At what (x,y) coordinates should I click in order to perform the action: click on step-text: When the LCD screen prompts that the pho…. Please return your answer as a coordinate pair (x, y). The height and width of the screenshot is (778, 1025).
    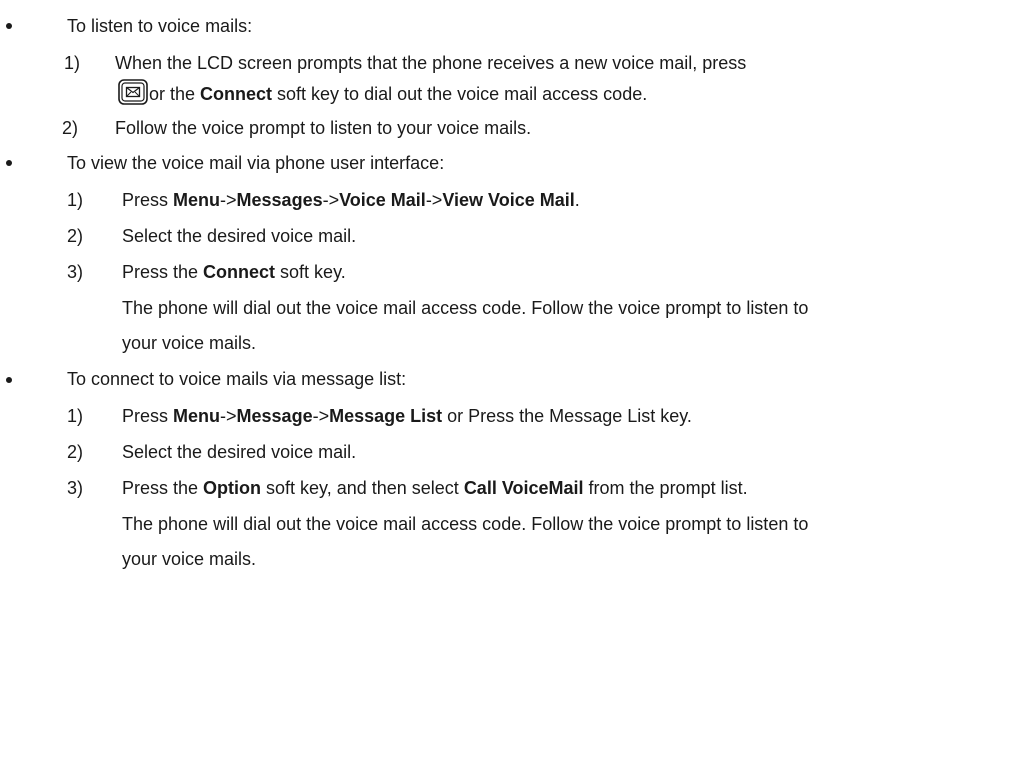
    Looking at the image, I should click on (431, 63).